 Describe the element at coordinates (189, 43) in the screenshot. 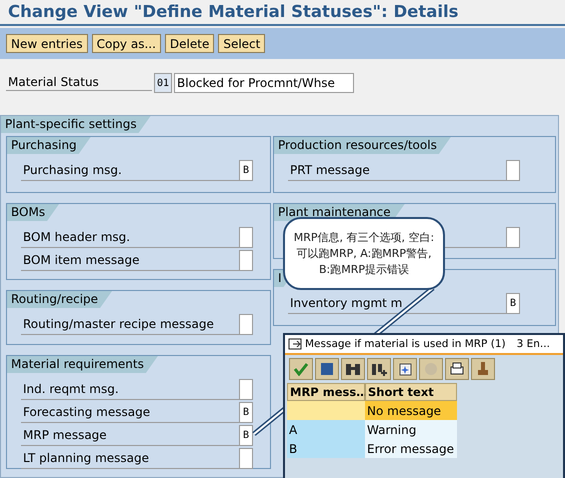

I see `toolbar-button: Delete` at that location.